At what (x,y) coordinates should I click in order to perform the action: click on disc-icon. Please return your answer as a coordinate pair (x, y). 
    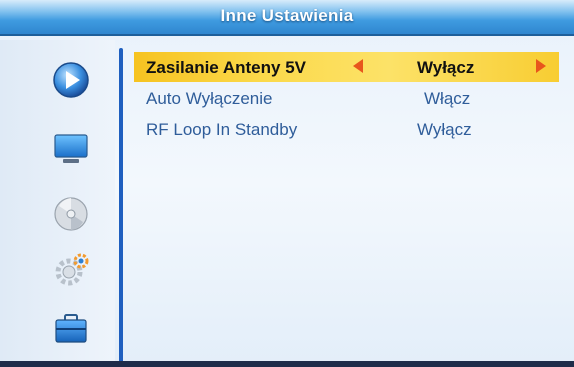
    Looking at the image, I should click on (71, 214).